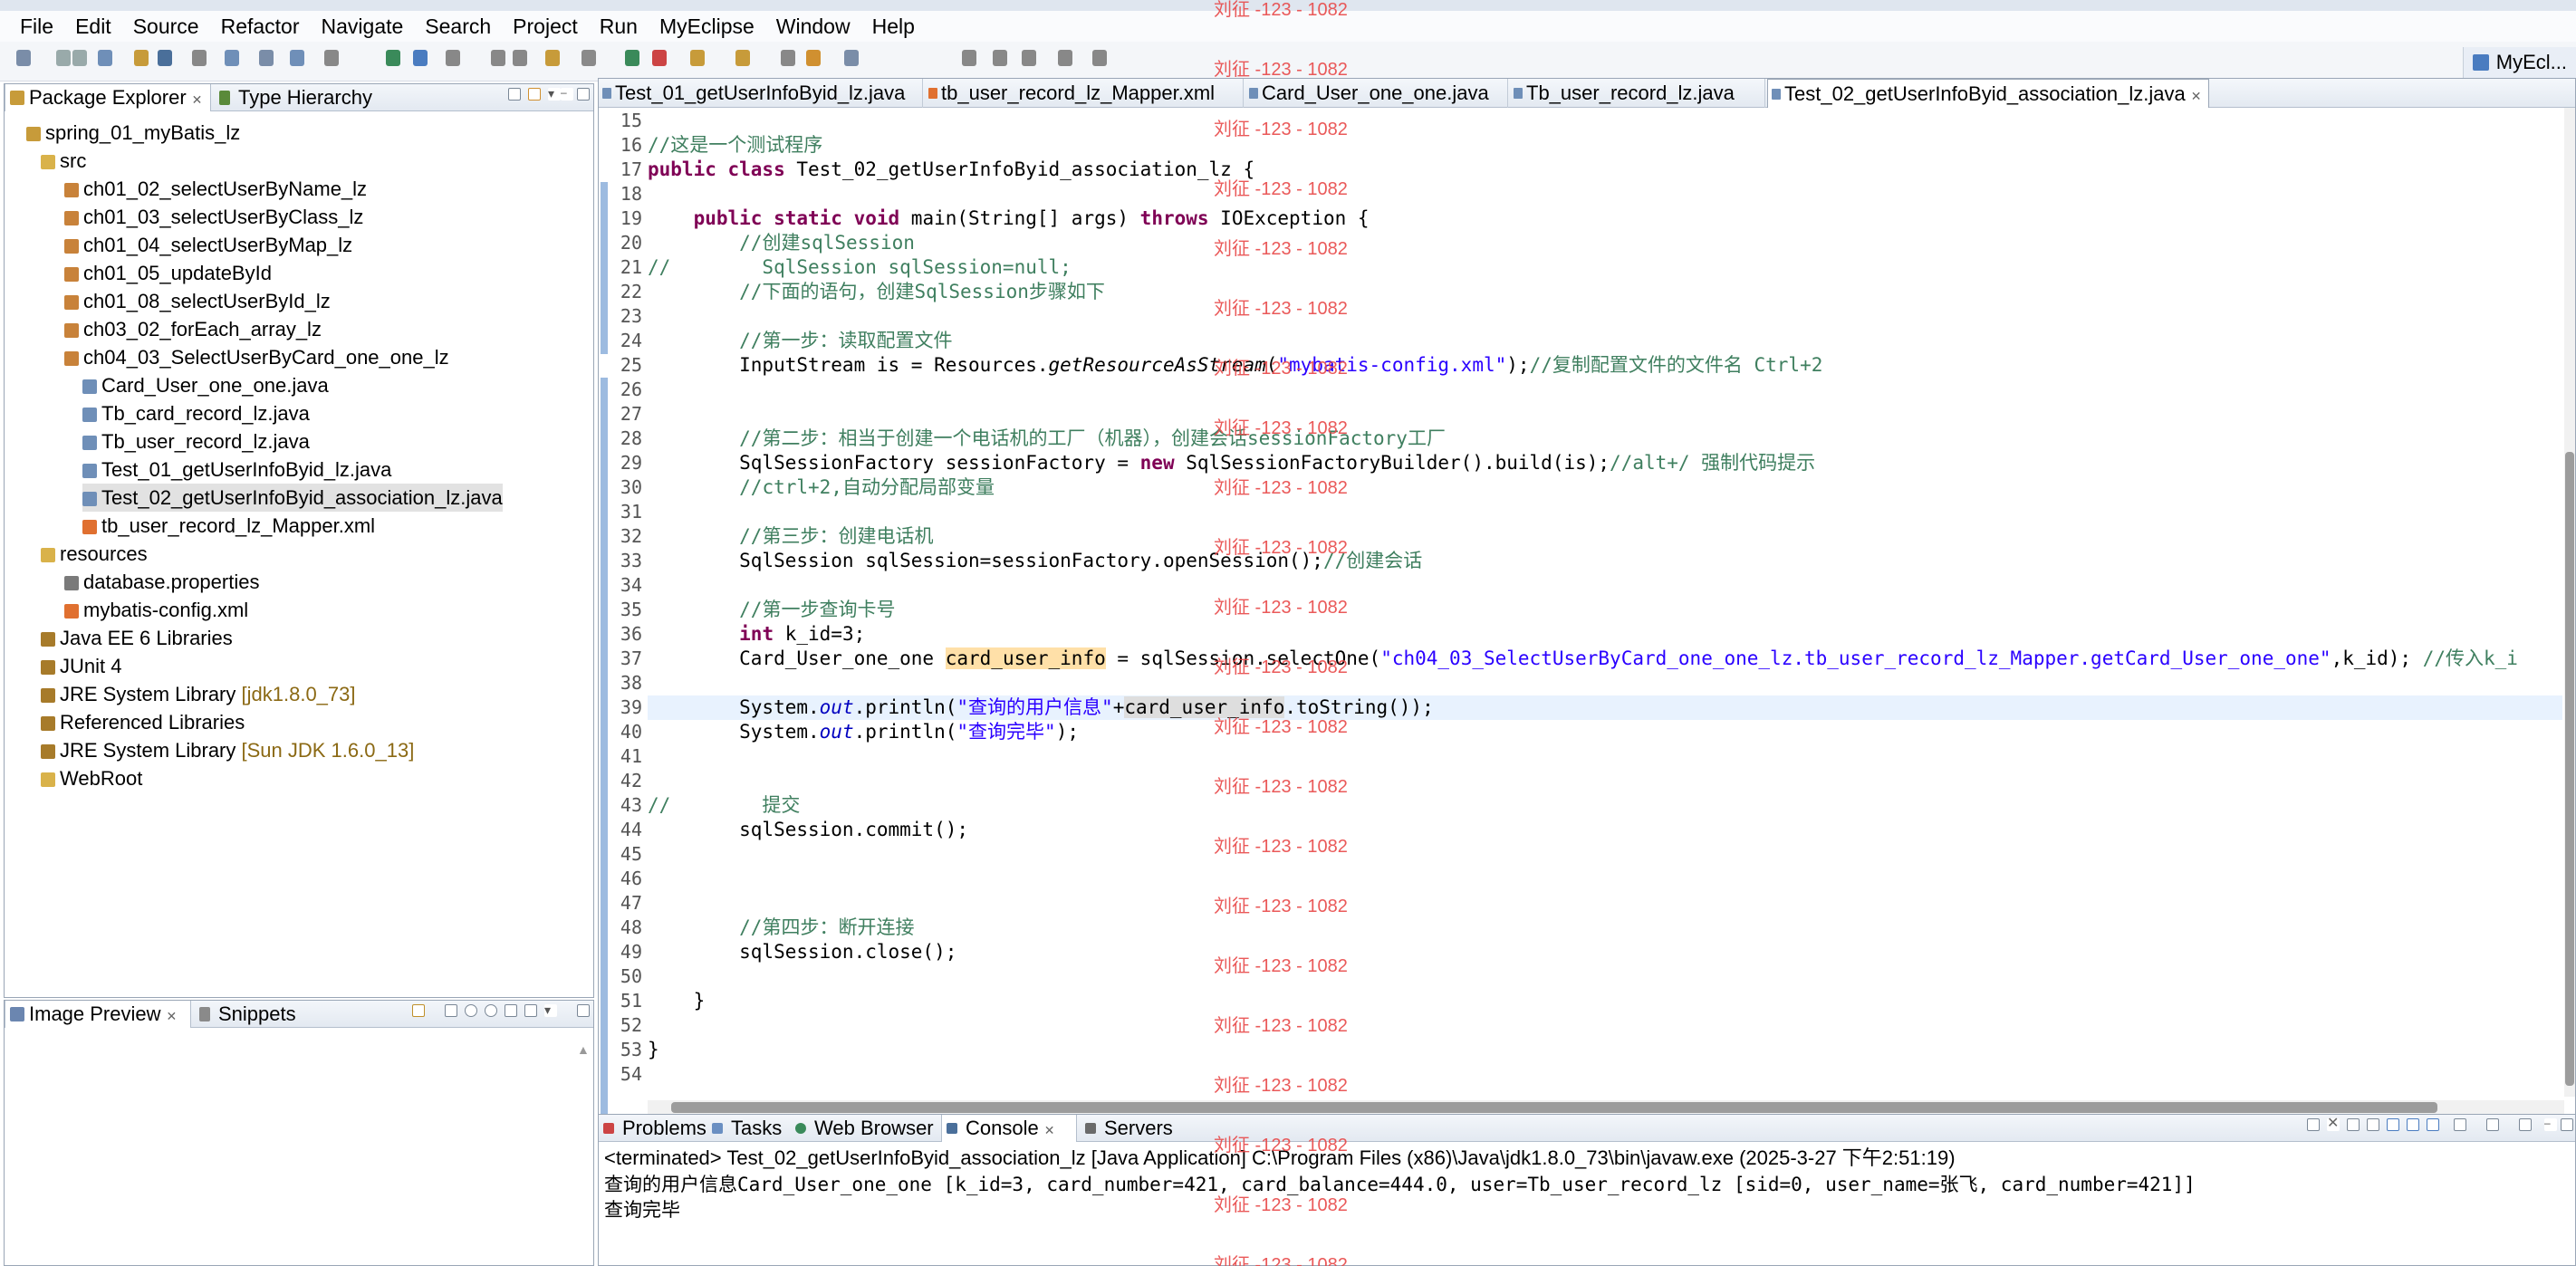  I want to click on display-console-icon, so click(2492, 1124).